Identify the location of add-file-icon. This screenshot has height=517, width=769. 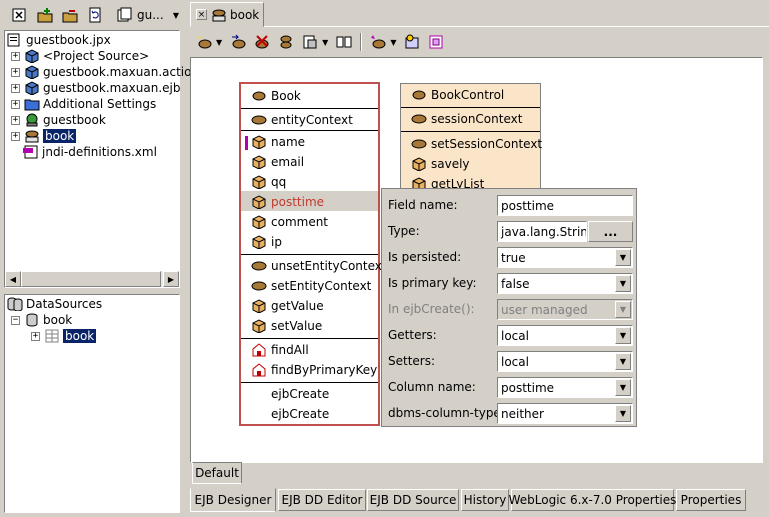
(45, 15).